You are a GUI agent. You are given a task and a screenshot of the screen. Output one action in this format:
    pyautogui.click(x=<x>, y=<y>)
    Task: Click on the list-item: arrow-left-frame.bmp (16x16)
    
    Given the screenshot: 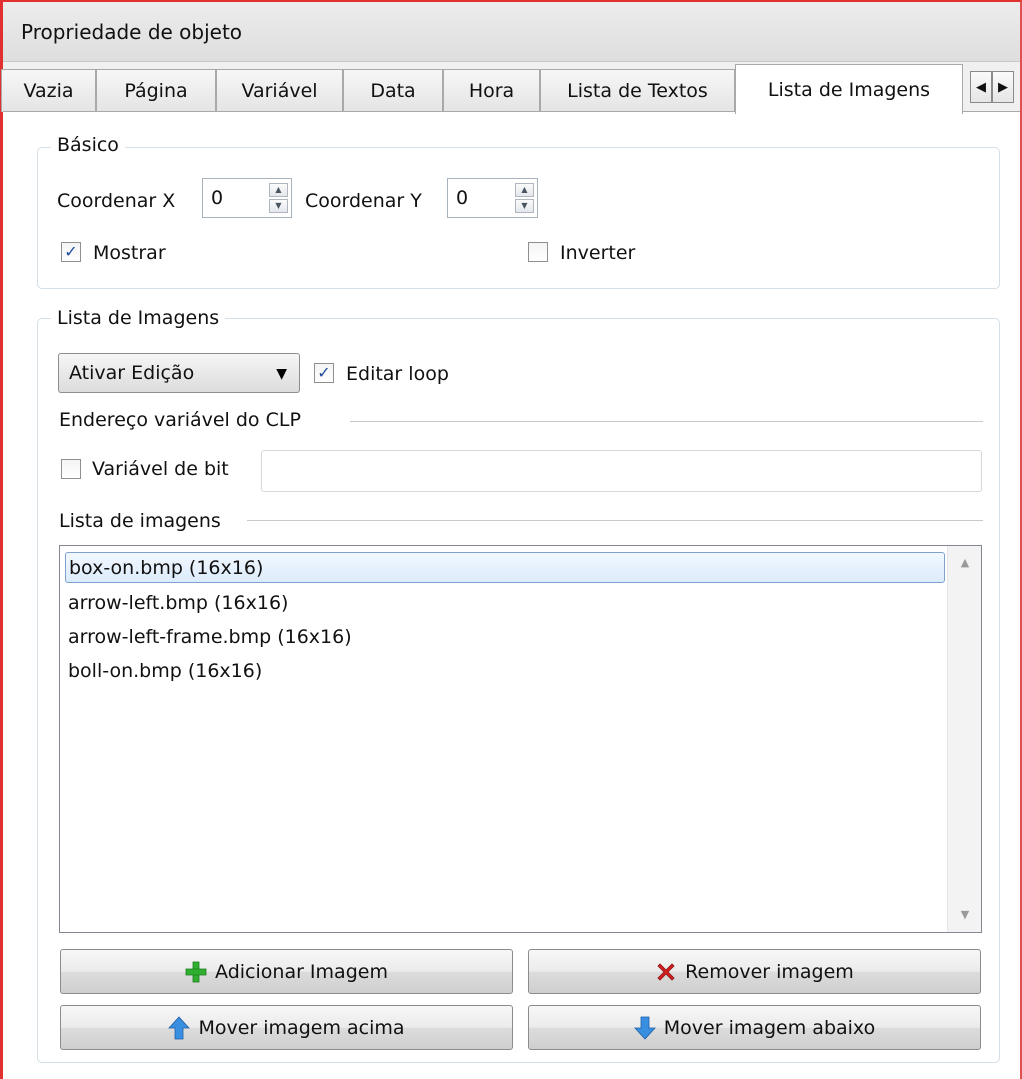 What is the action you would take?
    pyautogui.click(x=505, y=636)
    